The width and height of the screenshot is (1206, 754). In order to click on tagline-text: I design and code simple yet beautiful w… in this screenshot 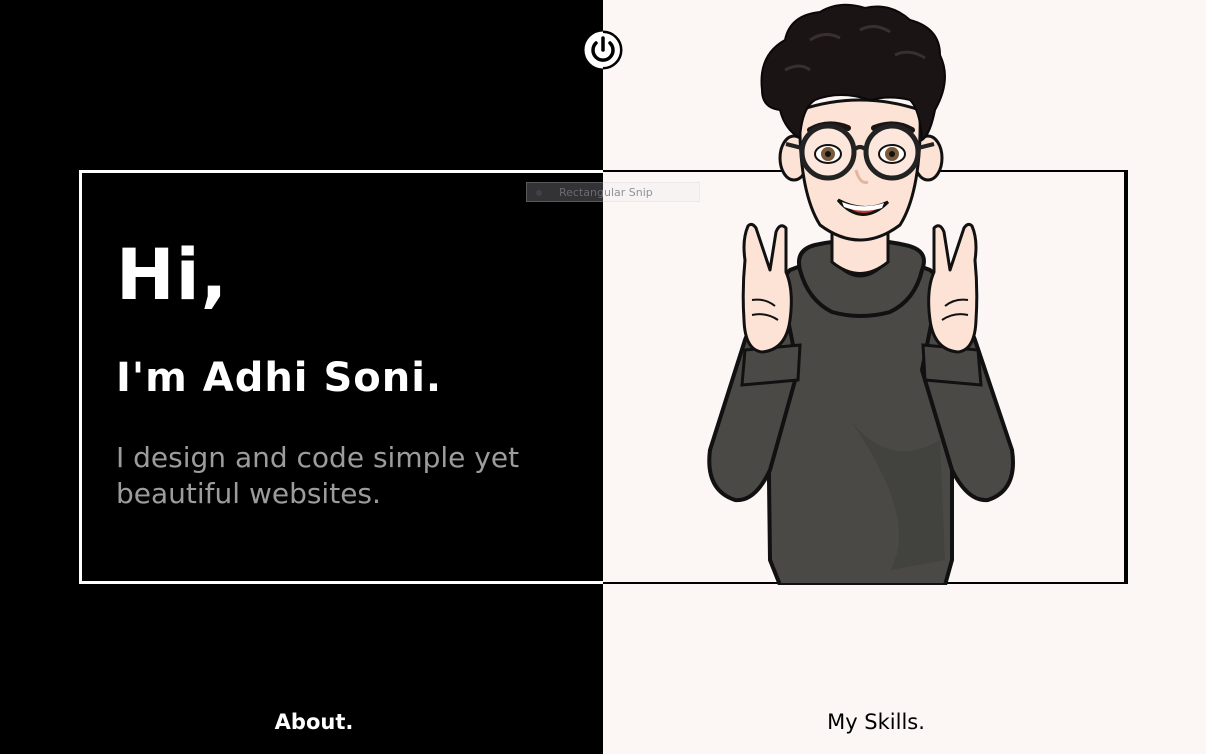, I will do `click(318, 476)`.